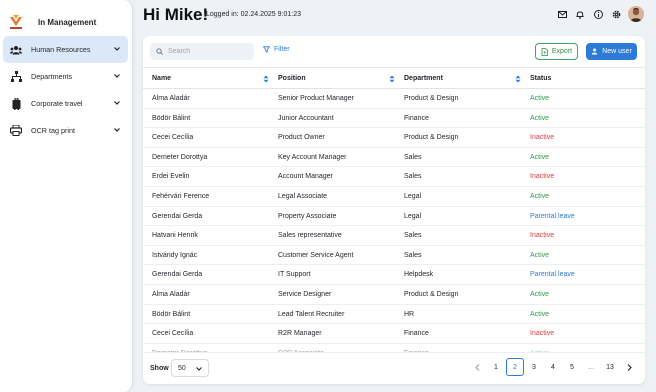  What do you see at coordinates (477, 367) in the screenshot?
I see `prev-page-icon` at bounding box center [477, 367].